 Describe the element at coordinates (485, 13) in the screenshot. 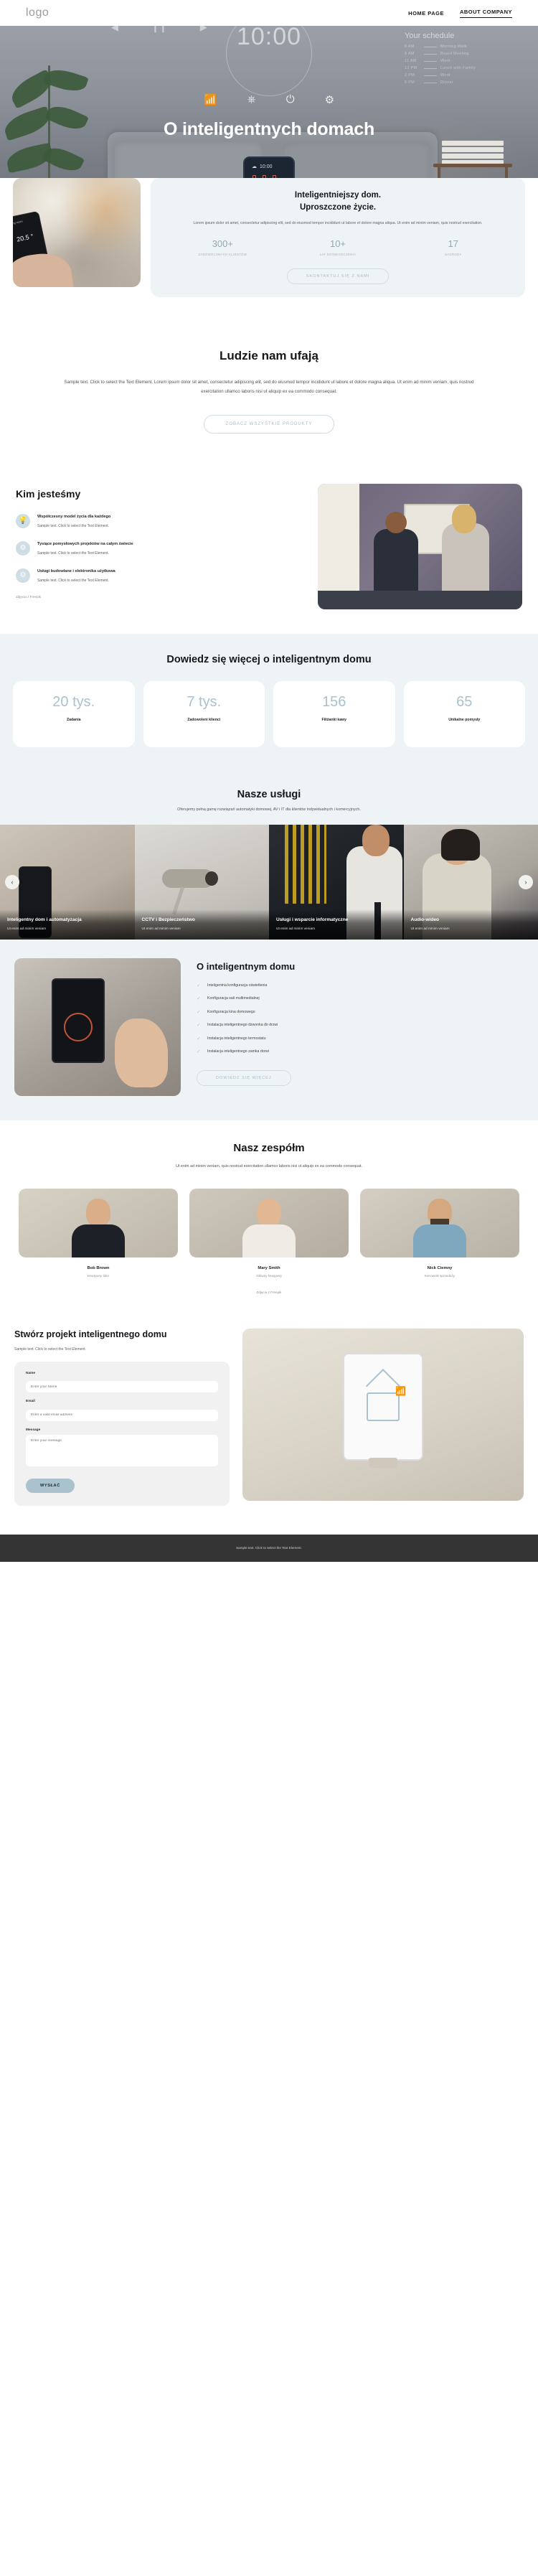

I see `nav-item-about-company: ABOUT COMPANY` at that location.